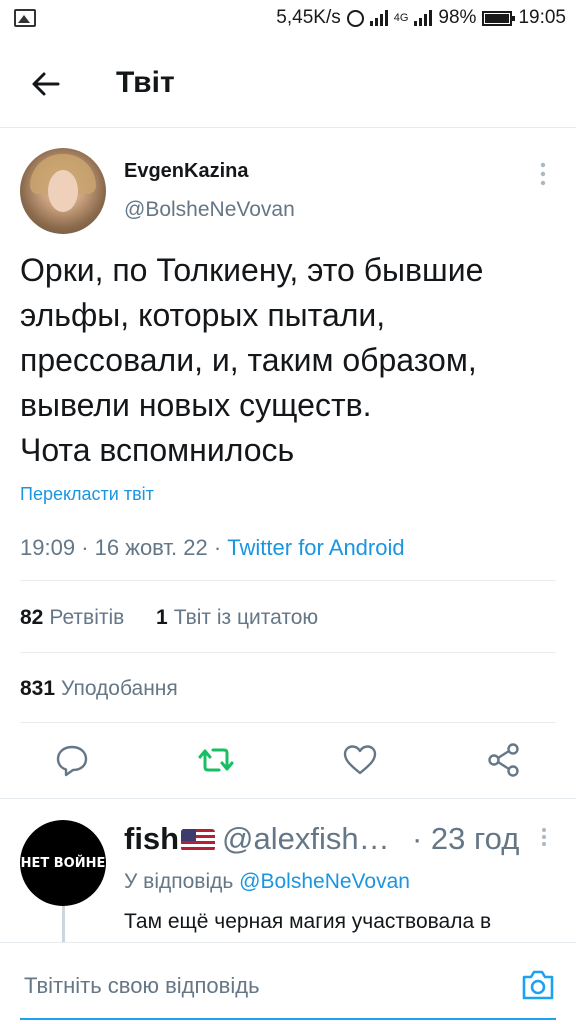  Describe the element at coordinates (48, 547) in the screenshot. I see `tweet-time: 19:09` at that location.